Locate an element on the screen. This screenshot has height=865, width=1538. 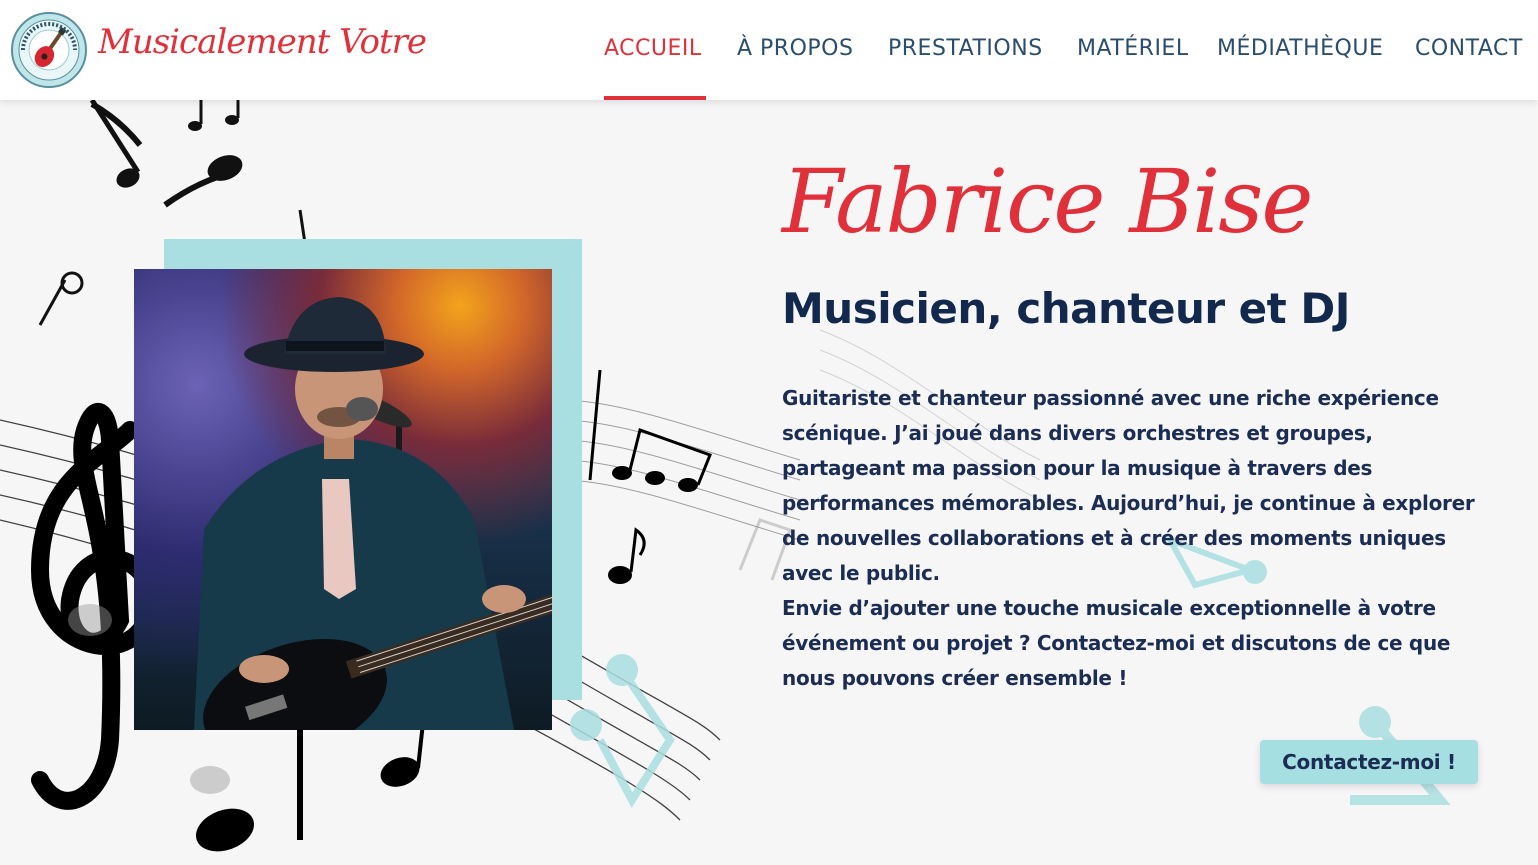
logo-badge is located at coordinates (49, 50).